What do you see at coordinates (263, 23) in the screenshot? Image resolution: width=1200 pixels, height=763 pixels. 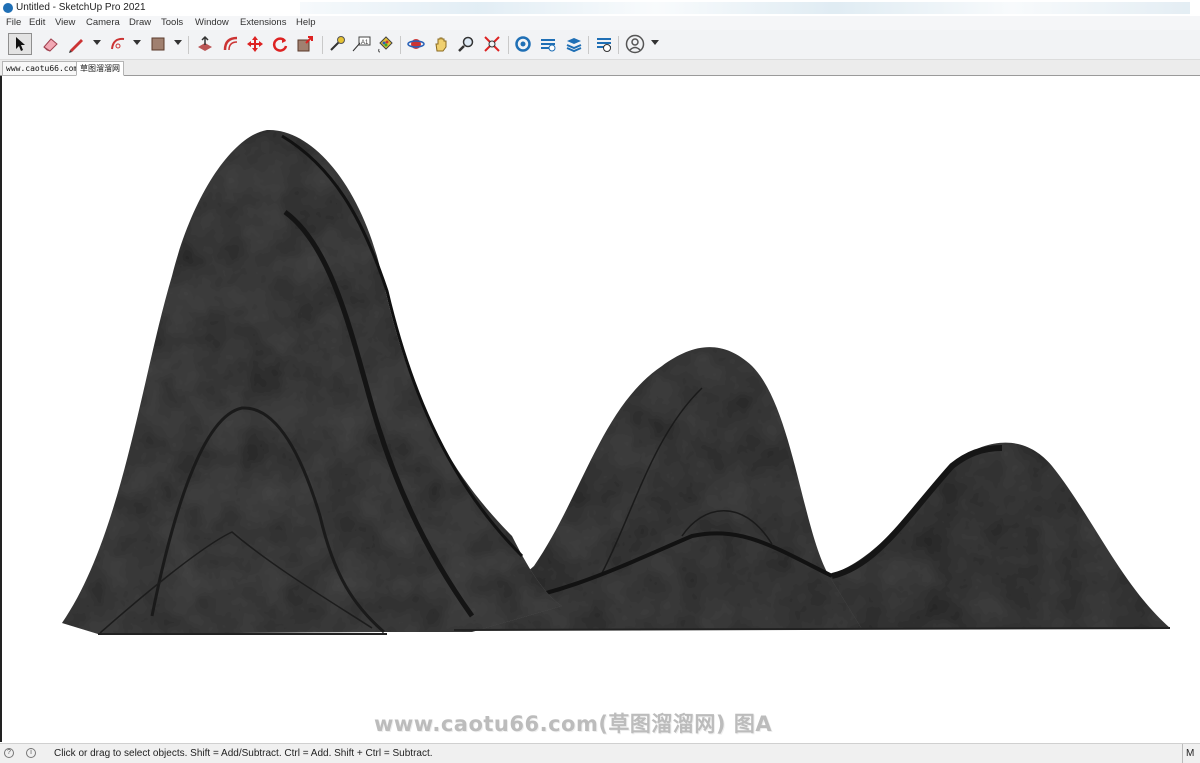 I see `menu-extensions: Extensions` at bounding box center [263, 23].